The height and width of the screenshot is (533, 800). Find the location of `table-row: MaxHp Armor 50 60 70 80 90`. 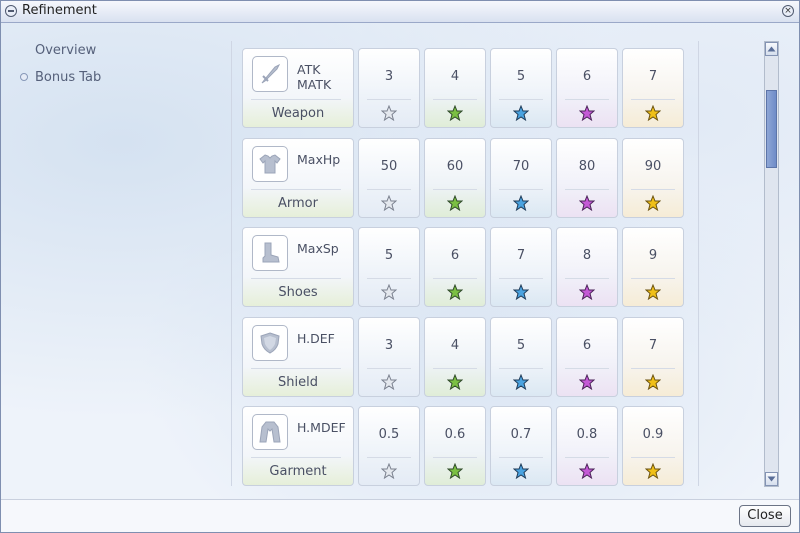

table-row: MaxHp Armor 50 60 70 80 90 is located at coordinates (472, 179).